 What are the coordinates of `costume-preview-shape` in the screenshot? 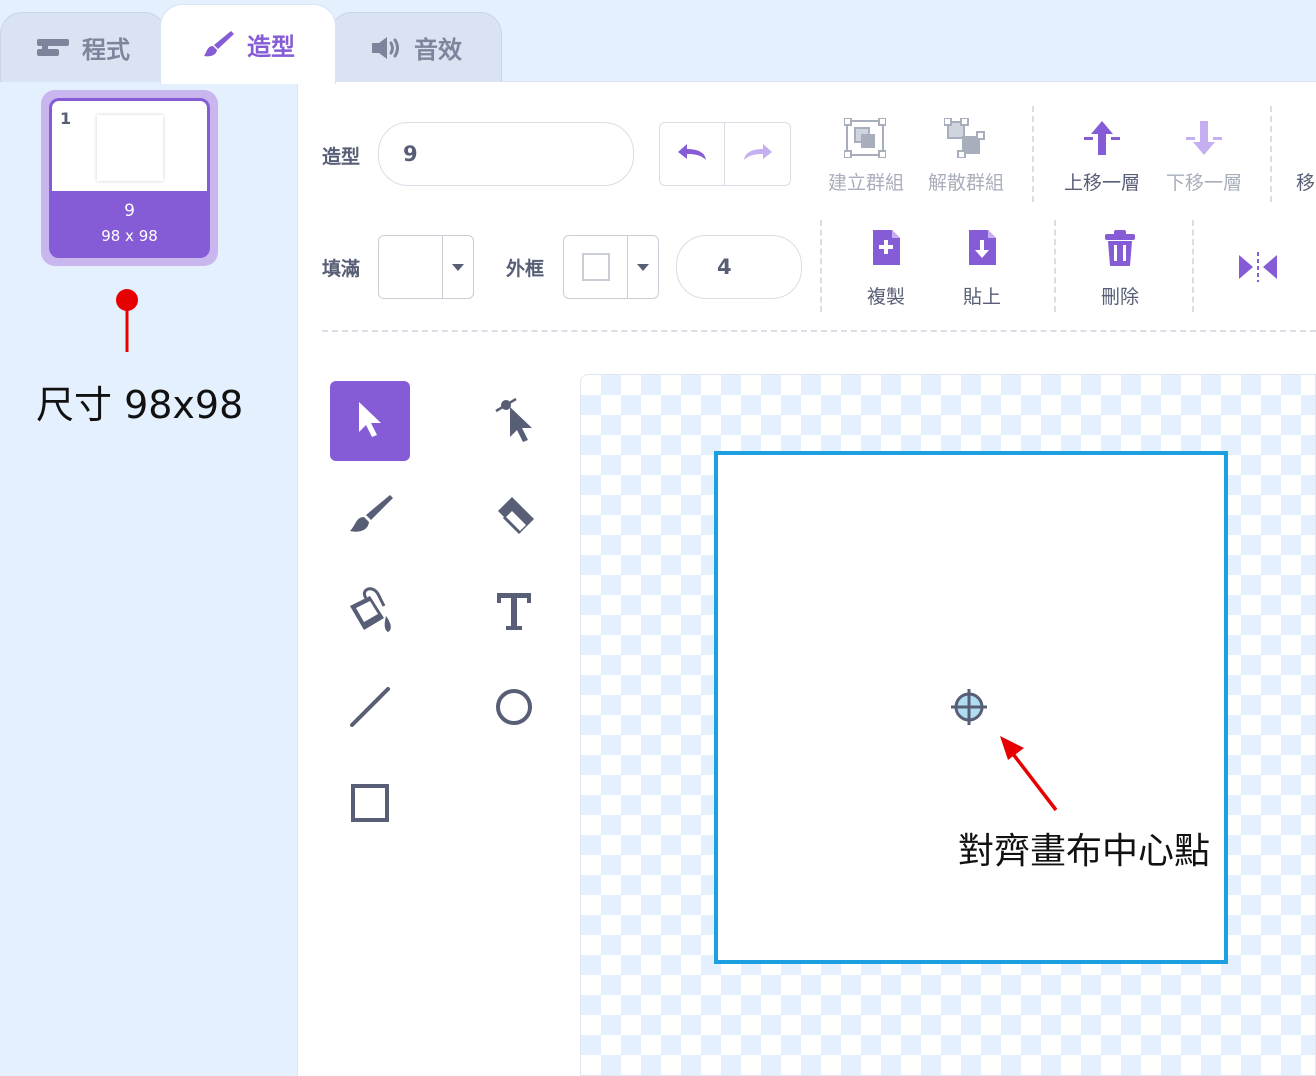 It's located at (130, 148).